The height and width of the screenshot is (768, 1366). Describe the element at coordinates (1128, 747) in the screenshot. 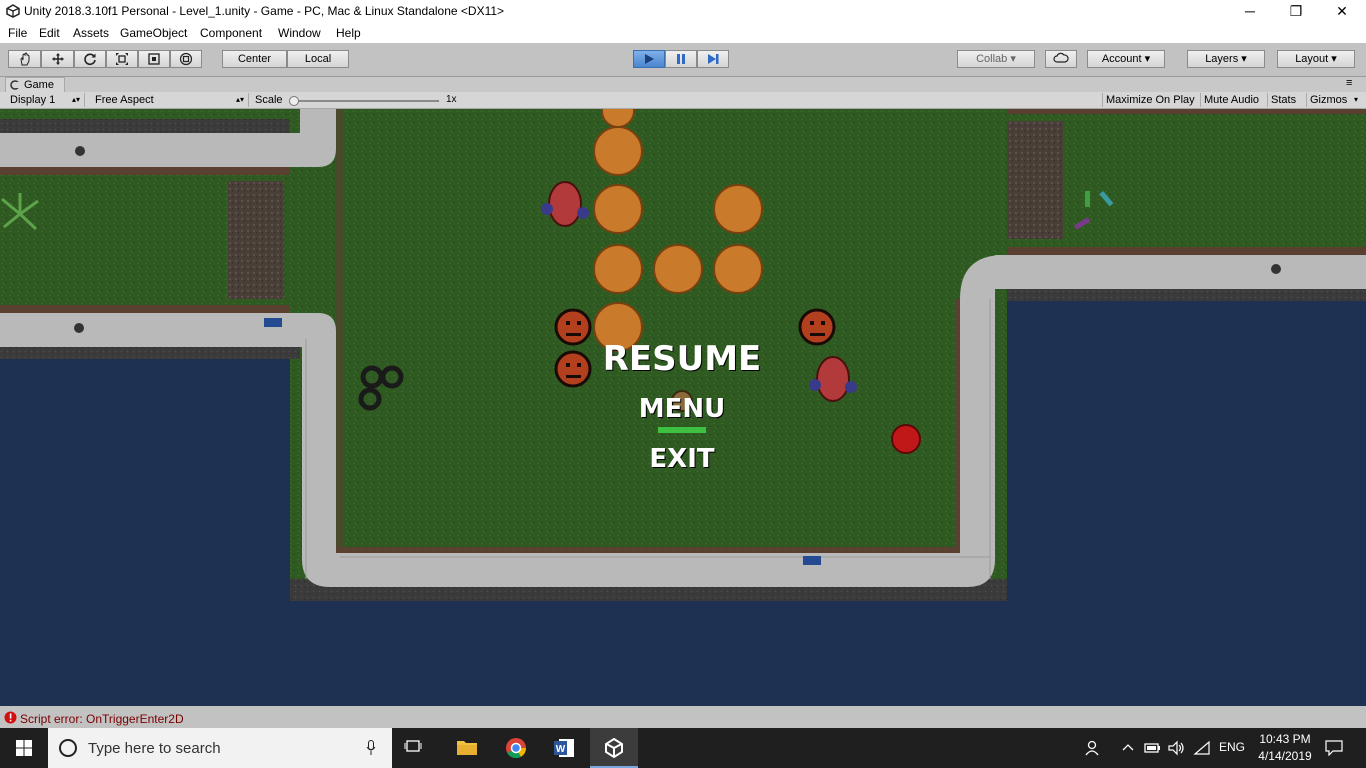

I see `chevron-up-icon` at that location.